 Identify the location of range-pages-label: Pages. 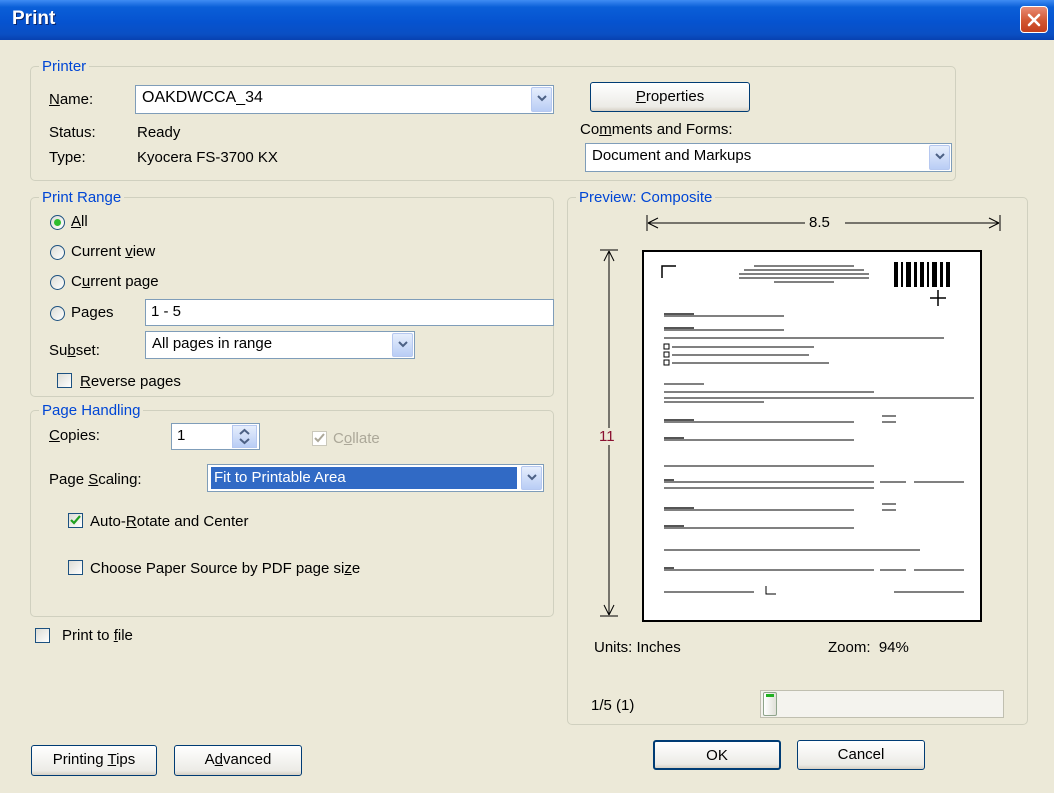
(92, 312).